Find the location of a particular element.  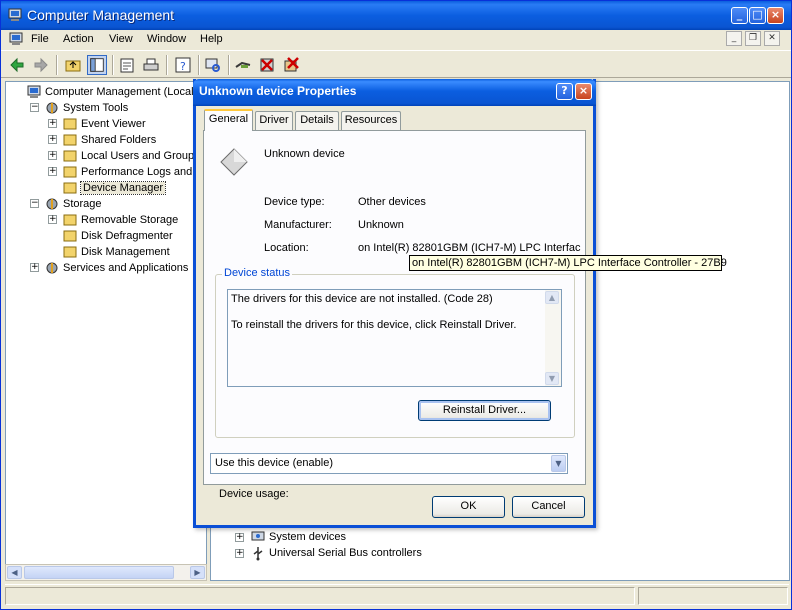

expand-usb-controllers: + is located at coordinates (239, 553).